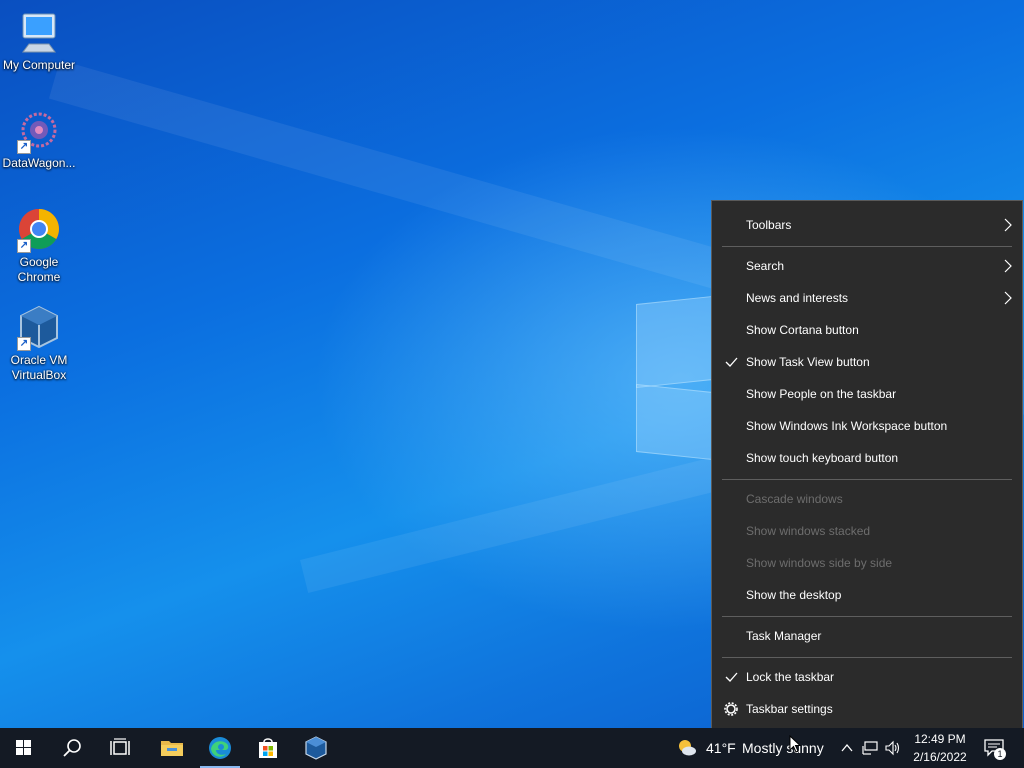 Image resolution: width=1024 pixels, height=768 pixels. What do you see at coordinates (867, 499) in the screenshot?
I see `menu-item-cascade-windows: Cascade windows` at bounding box center [867, 499].